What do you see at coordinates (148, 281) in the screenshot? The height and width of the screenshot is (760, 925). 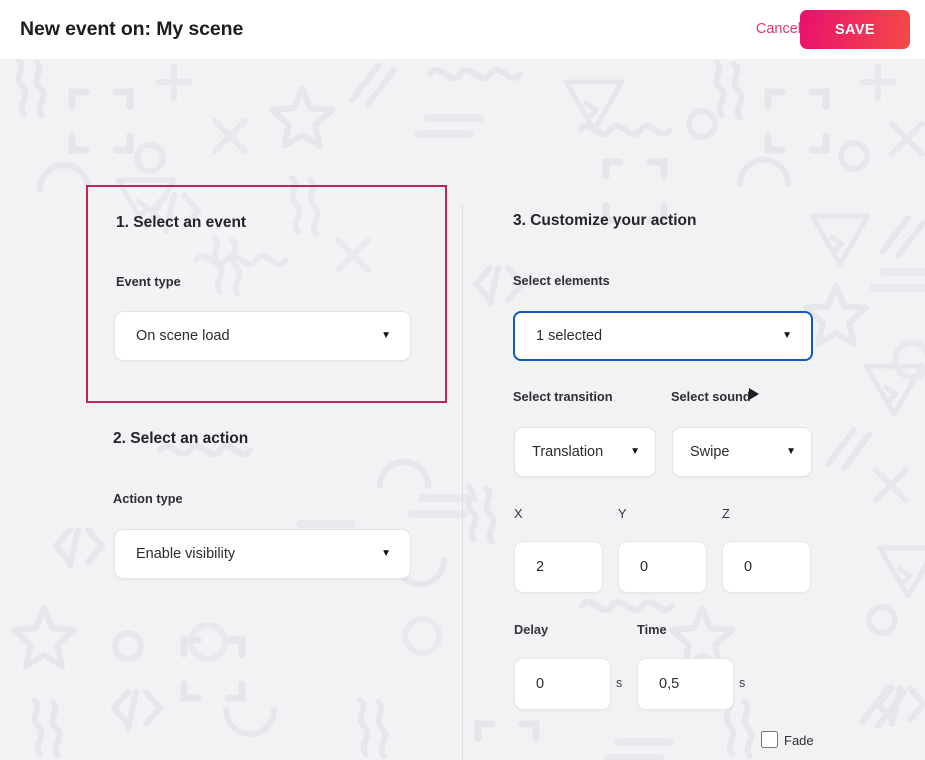 I see `event-type-label: Event type` at bounding box center [148, 281].